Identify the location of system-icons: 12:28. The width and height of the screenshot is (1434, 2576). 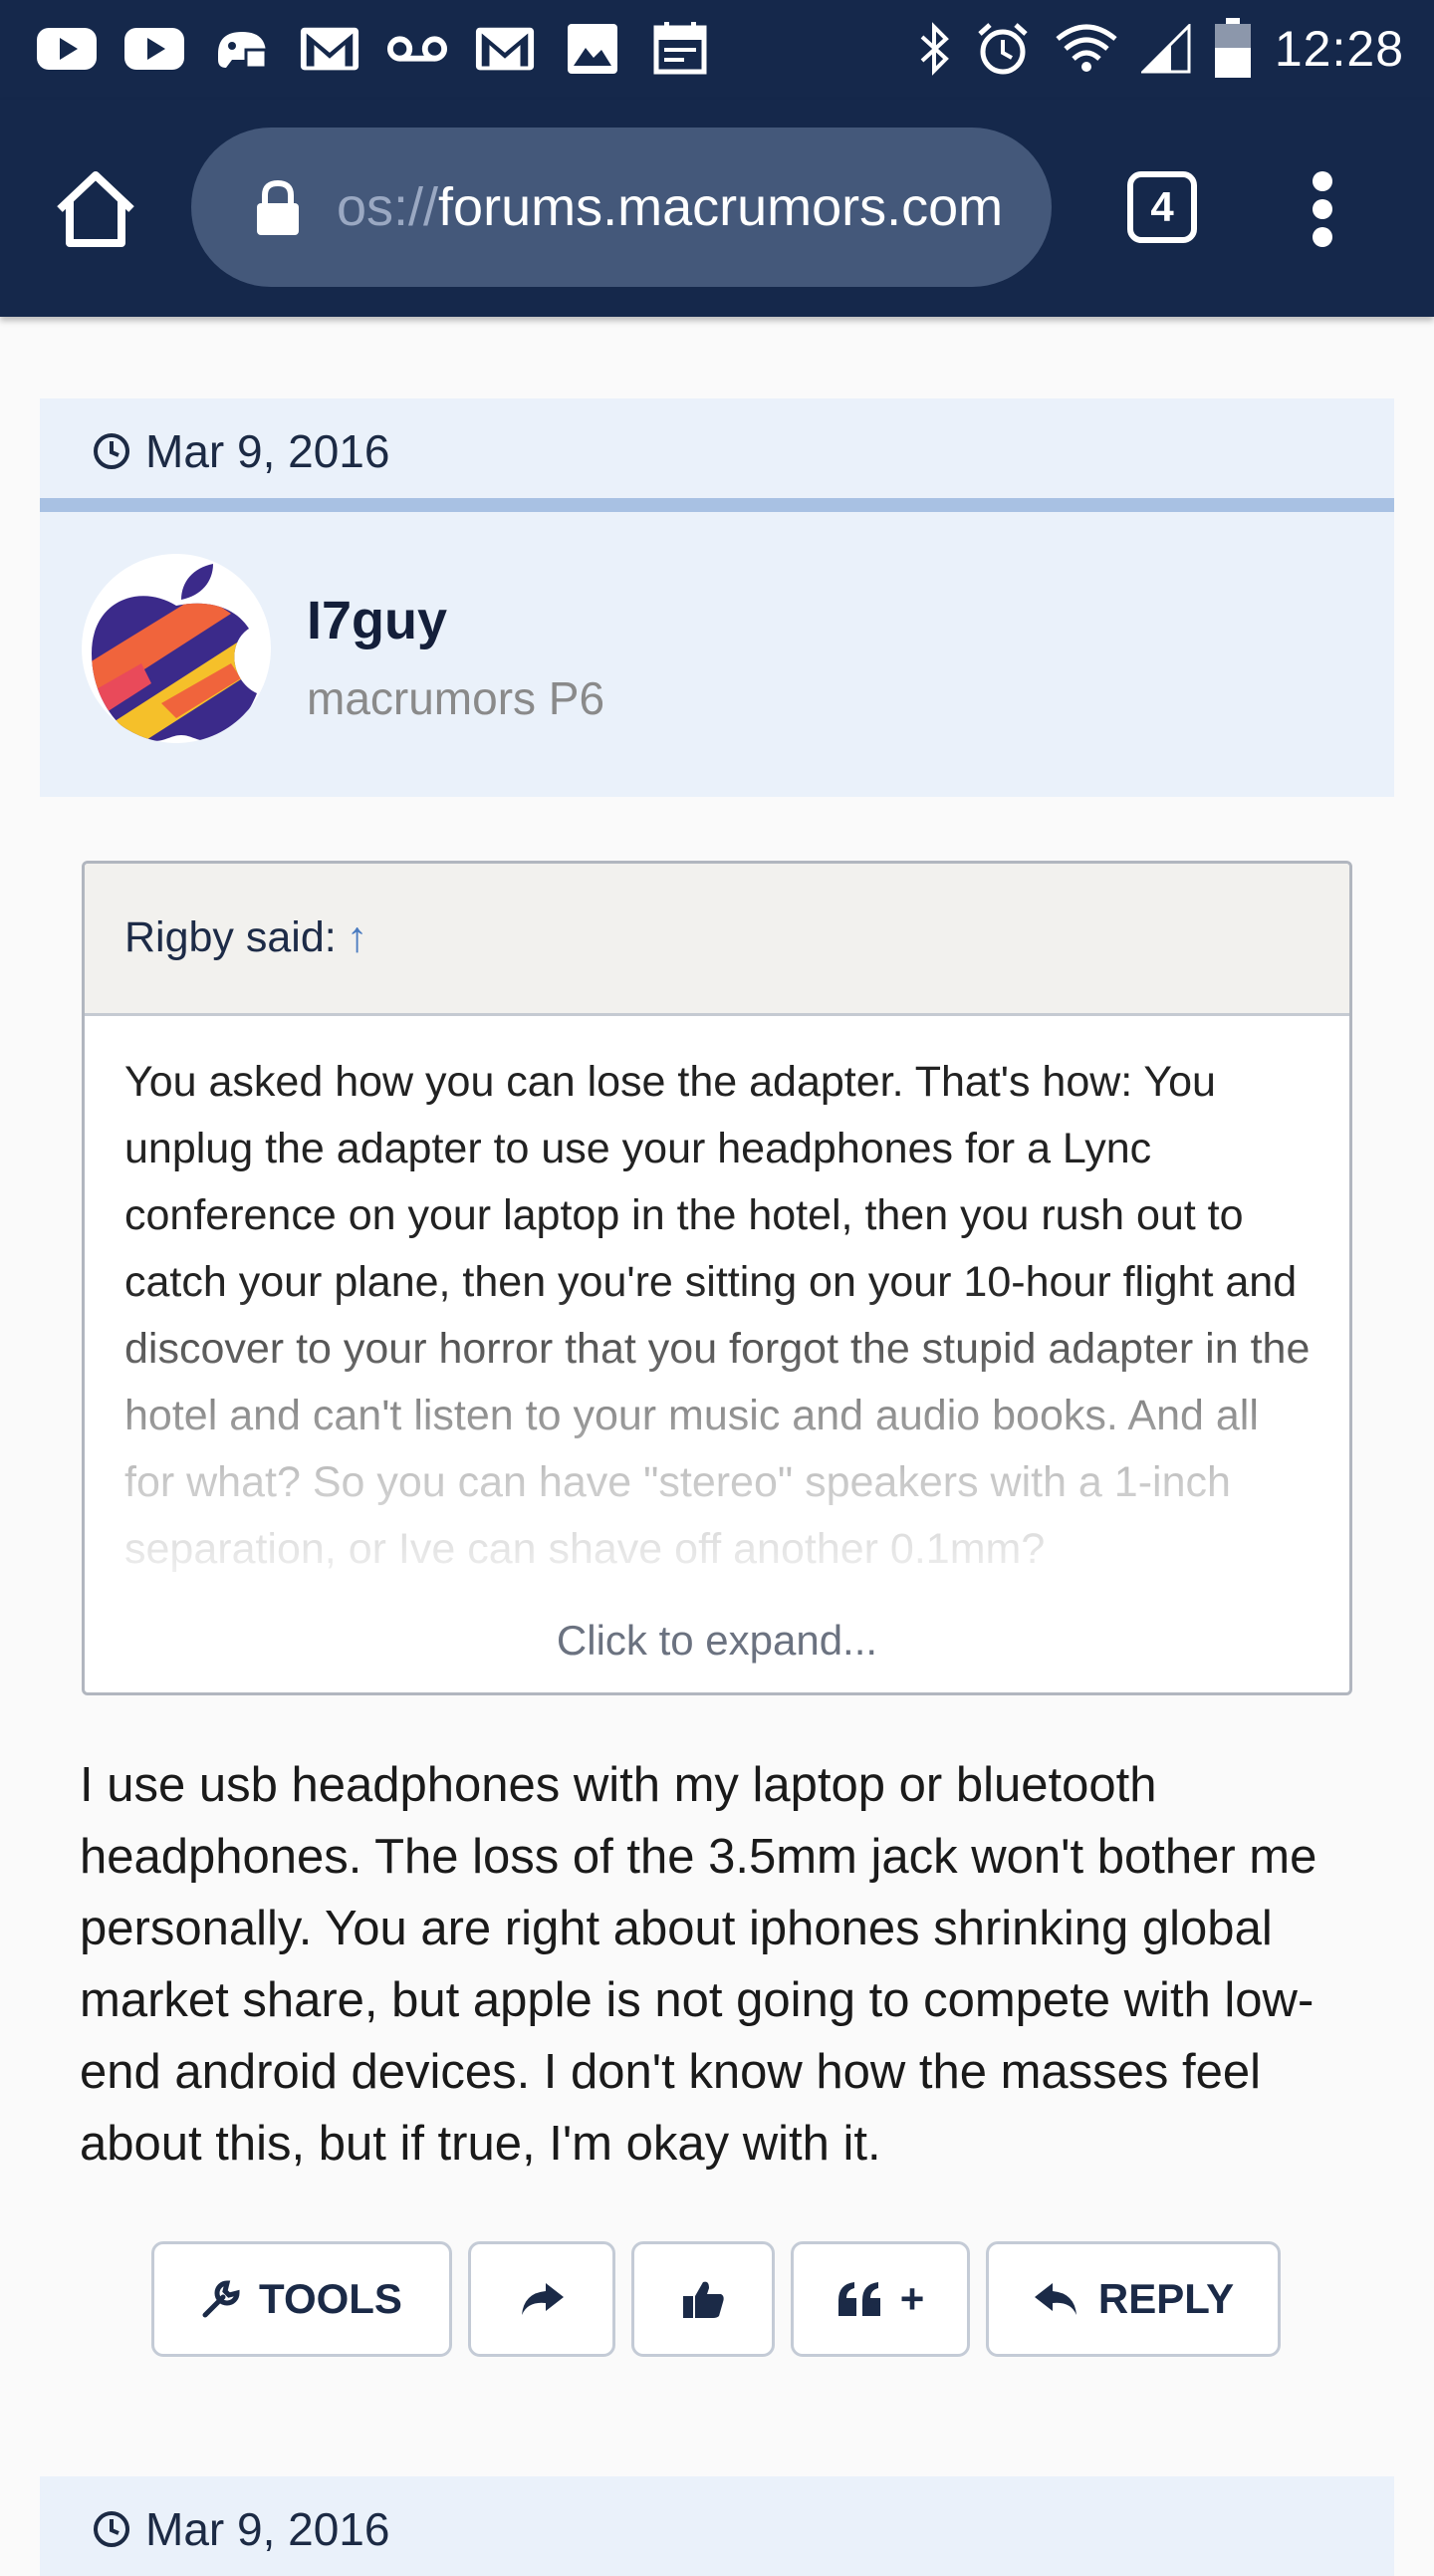
(1160, 49).